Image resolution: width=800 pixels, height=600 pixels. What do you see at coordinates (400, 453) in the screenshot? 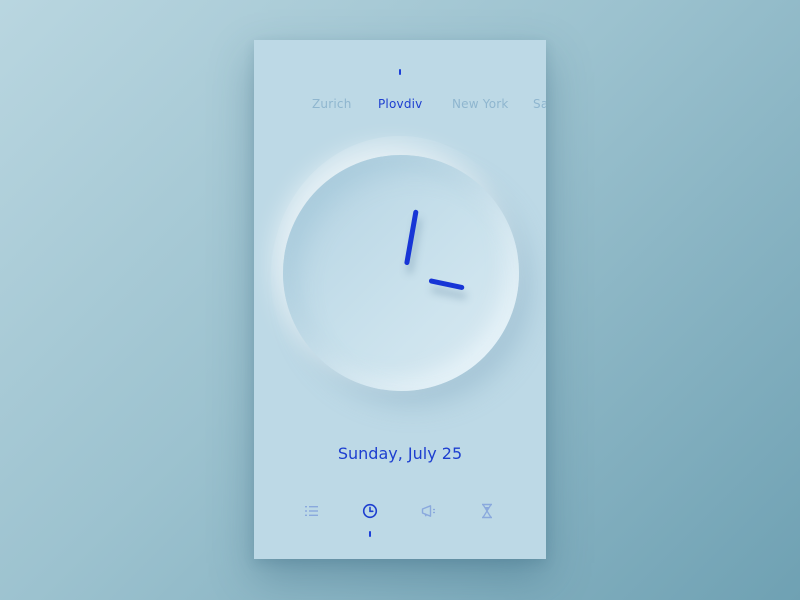
I see `date-label: Sunday, July 25` at bounding box center [400, 453].